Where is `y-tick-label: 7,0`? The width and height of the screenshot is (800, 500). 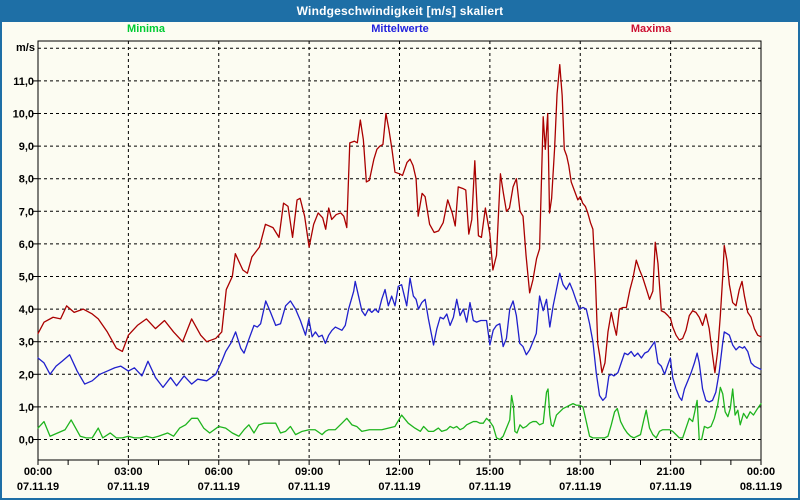
y-tick-label: 7,0 is located at coordinates (26, 212).